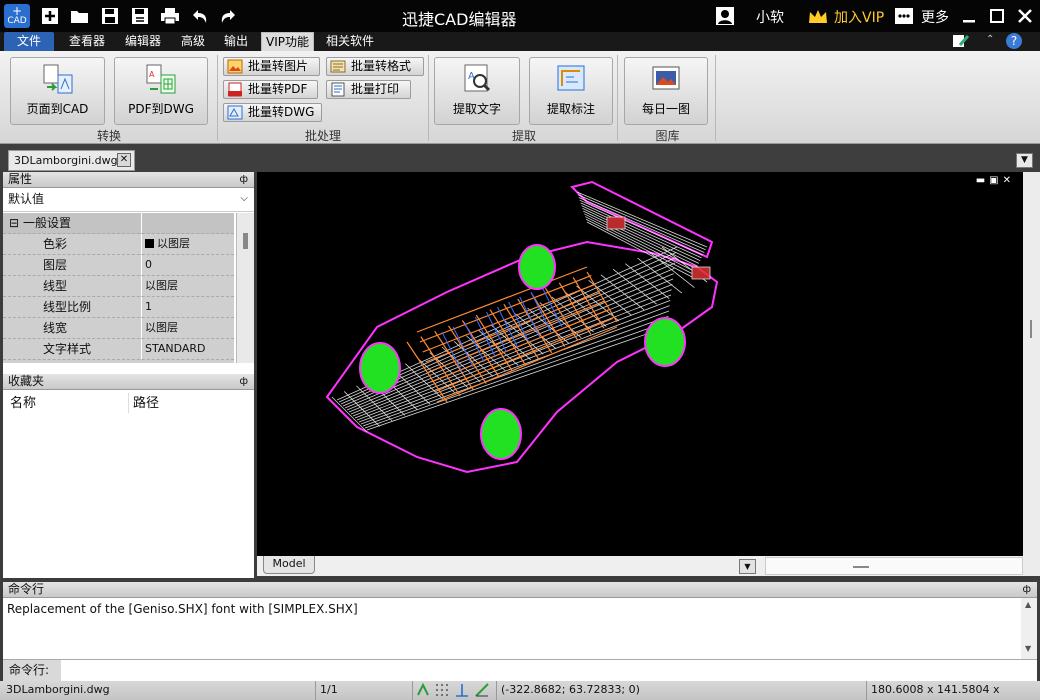  Describe the element at coordinates (80, 16) in the screenshot. I see `open-folder-icon` at that location.